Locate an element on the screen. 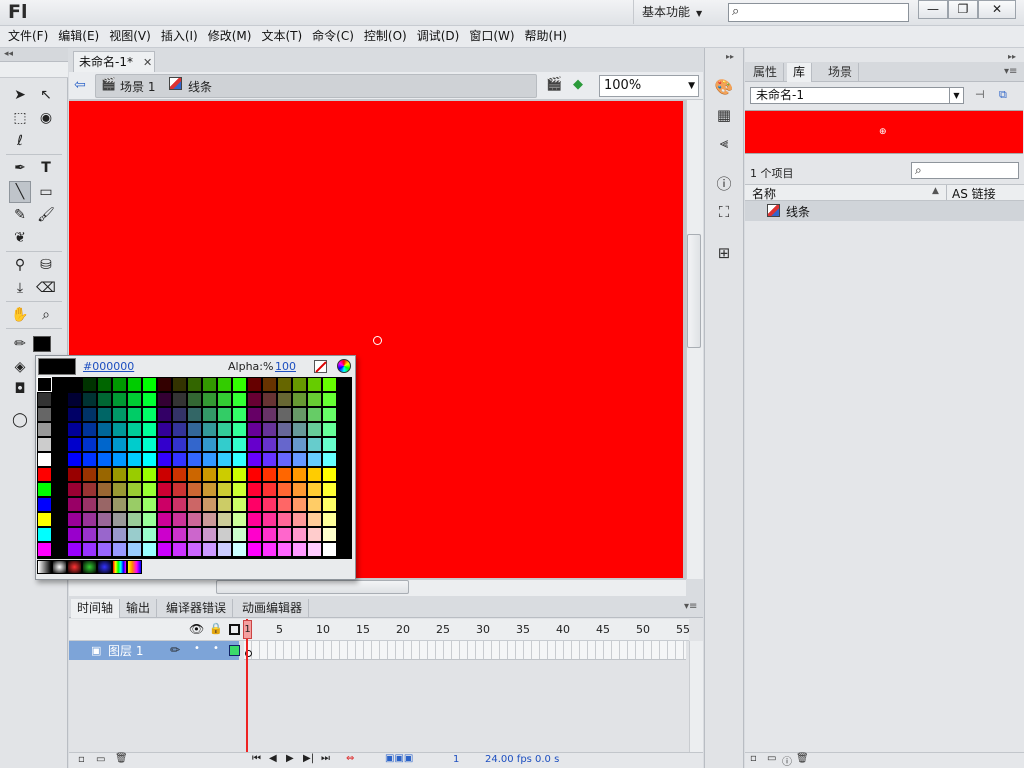 Image resolution: width=1024 pixels, height=768 pixels. tab-motion-editor: 动画编辑器 is located at coordinates (273, 608).